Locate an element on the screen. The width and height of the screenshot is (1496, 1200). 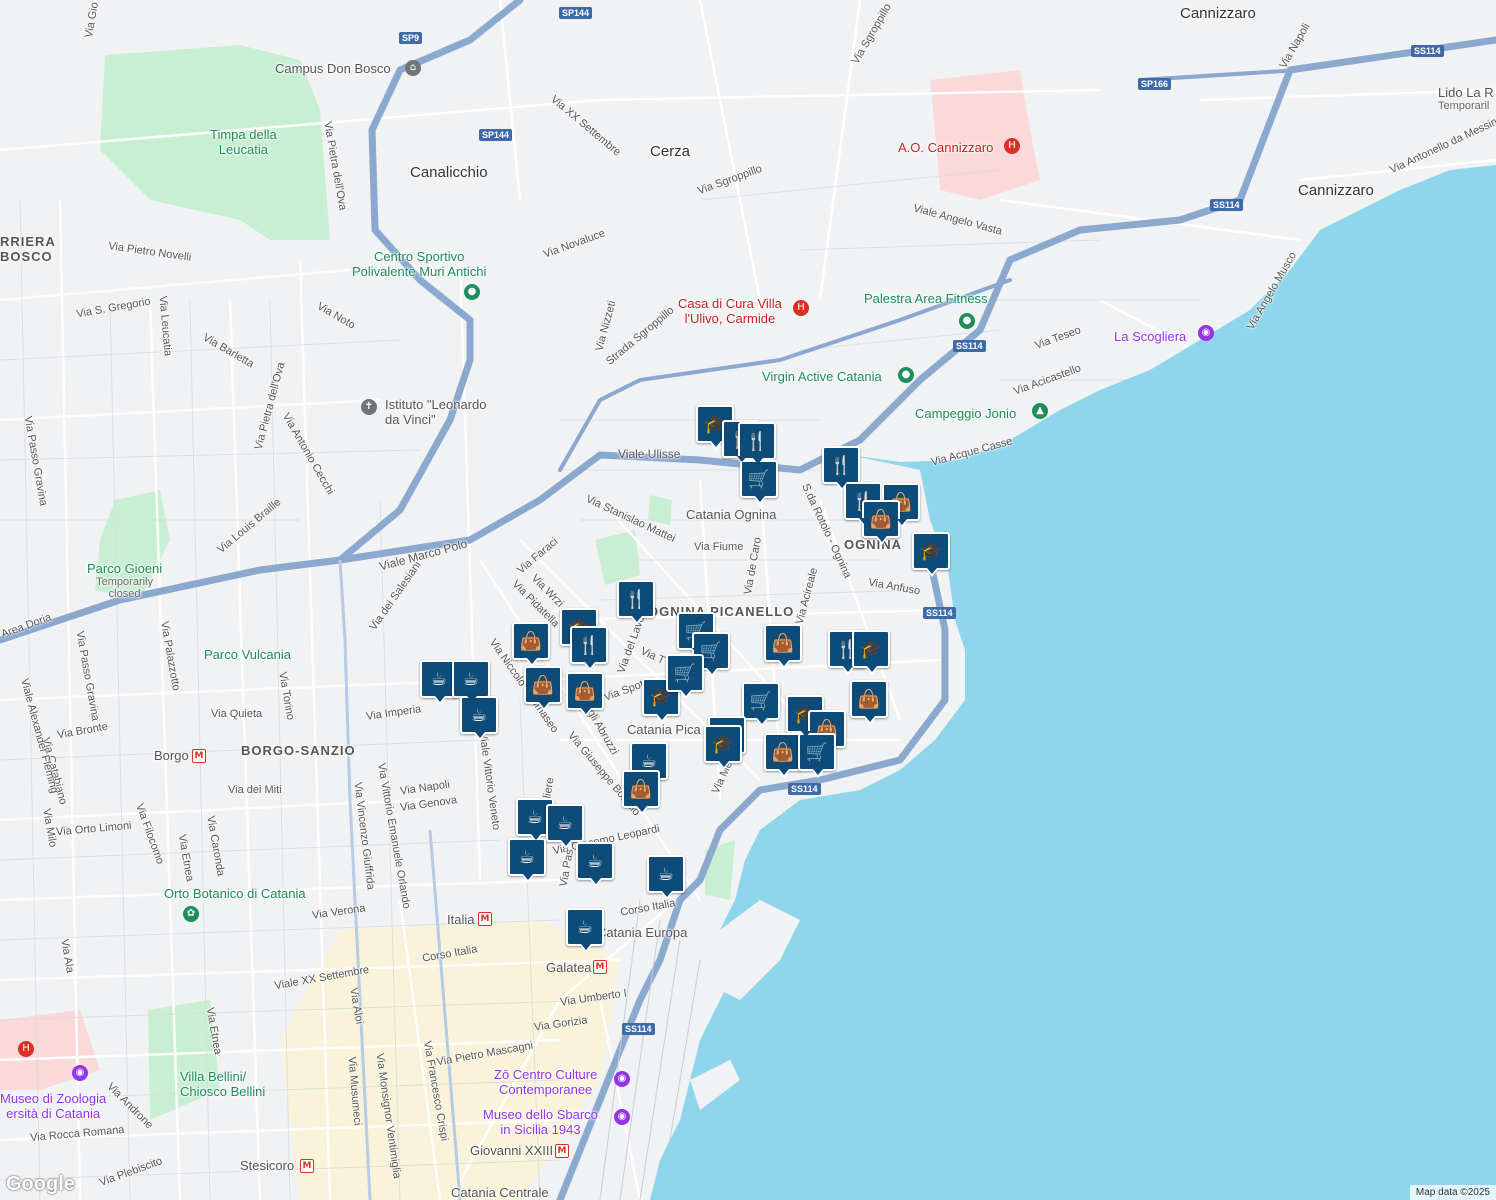
campground-icon: ▲ is located at coordinates (1040, 411).